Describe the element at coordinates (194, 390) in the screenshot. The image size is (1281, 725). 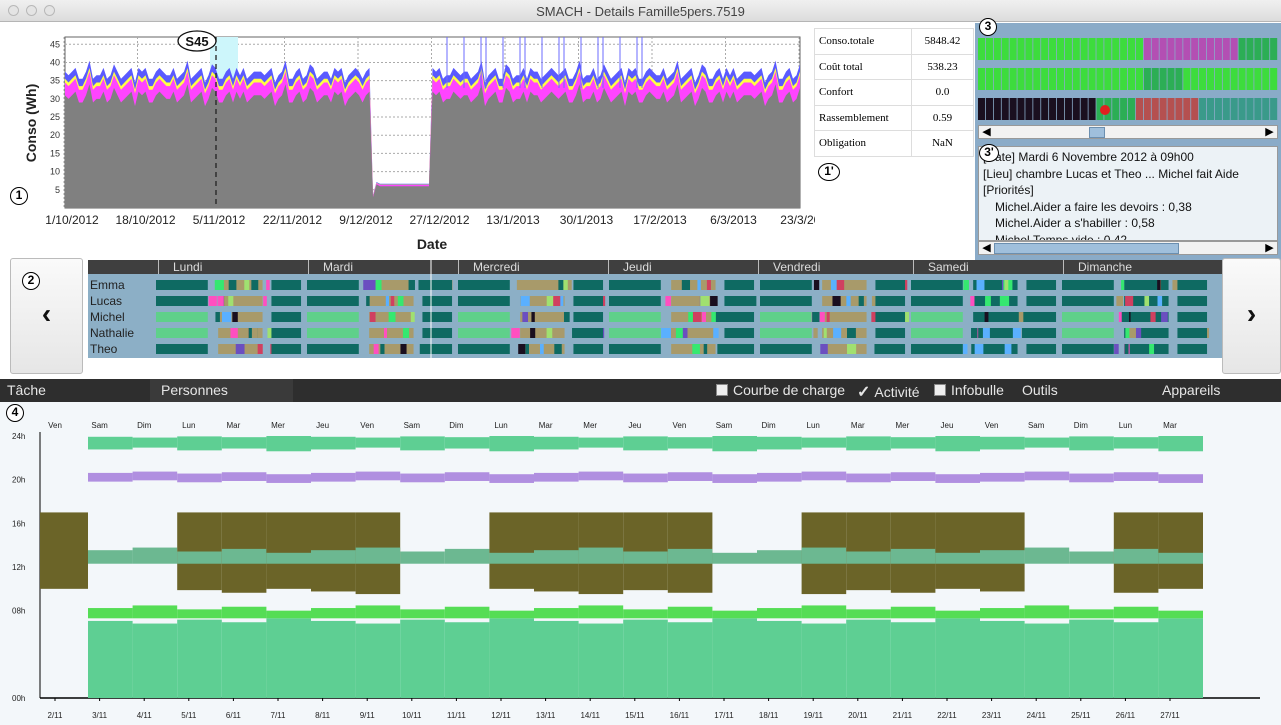
I see `persons-menu: Personnes` at that location.